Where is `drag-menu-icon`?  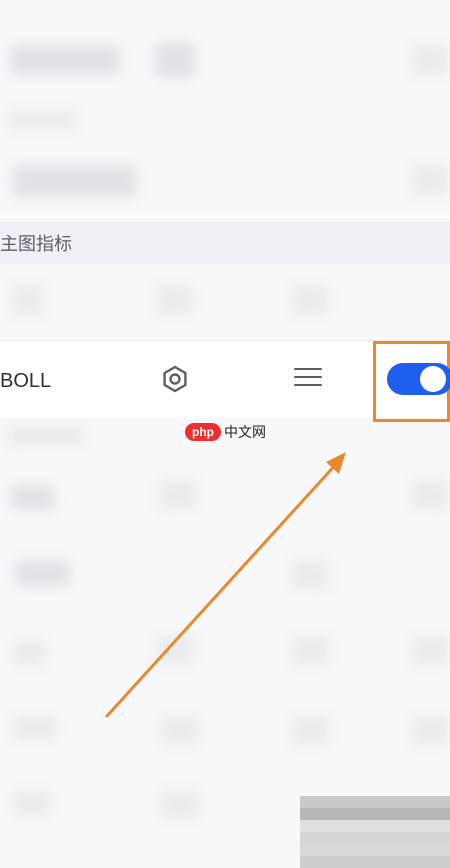
drag-menu-icon is located at coordinates (308, 379).